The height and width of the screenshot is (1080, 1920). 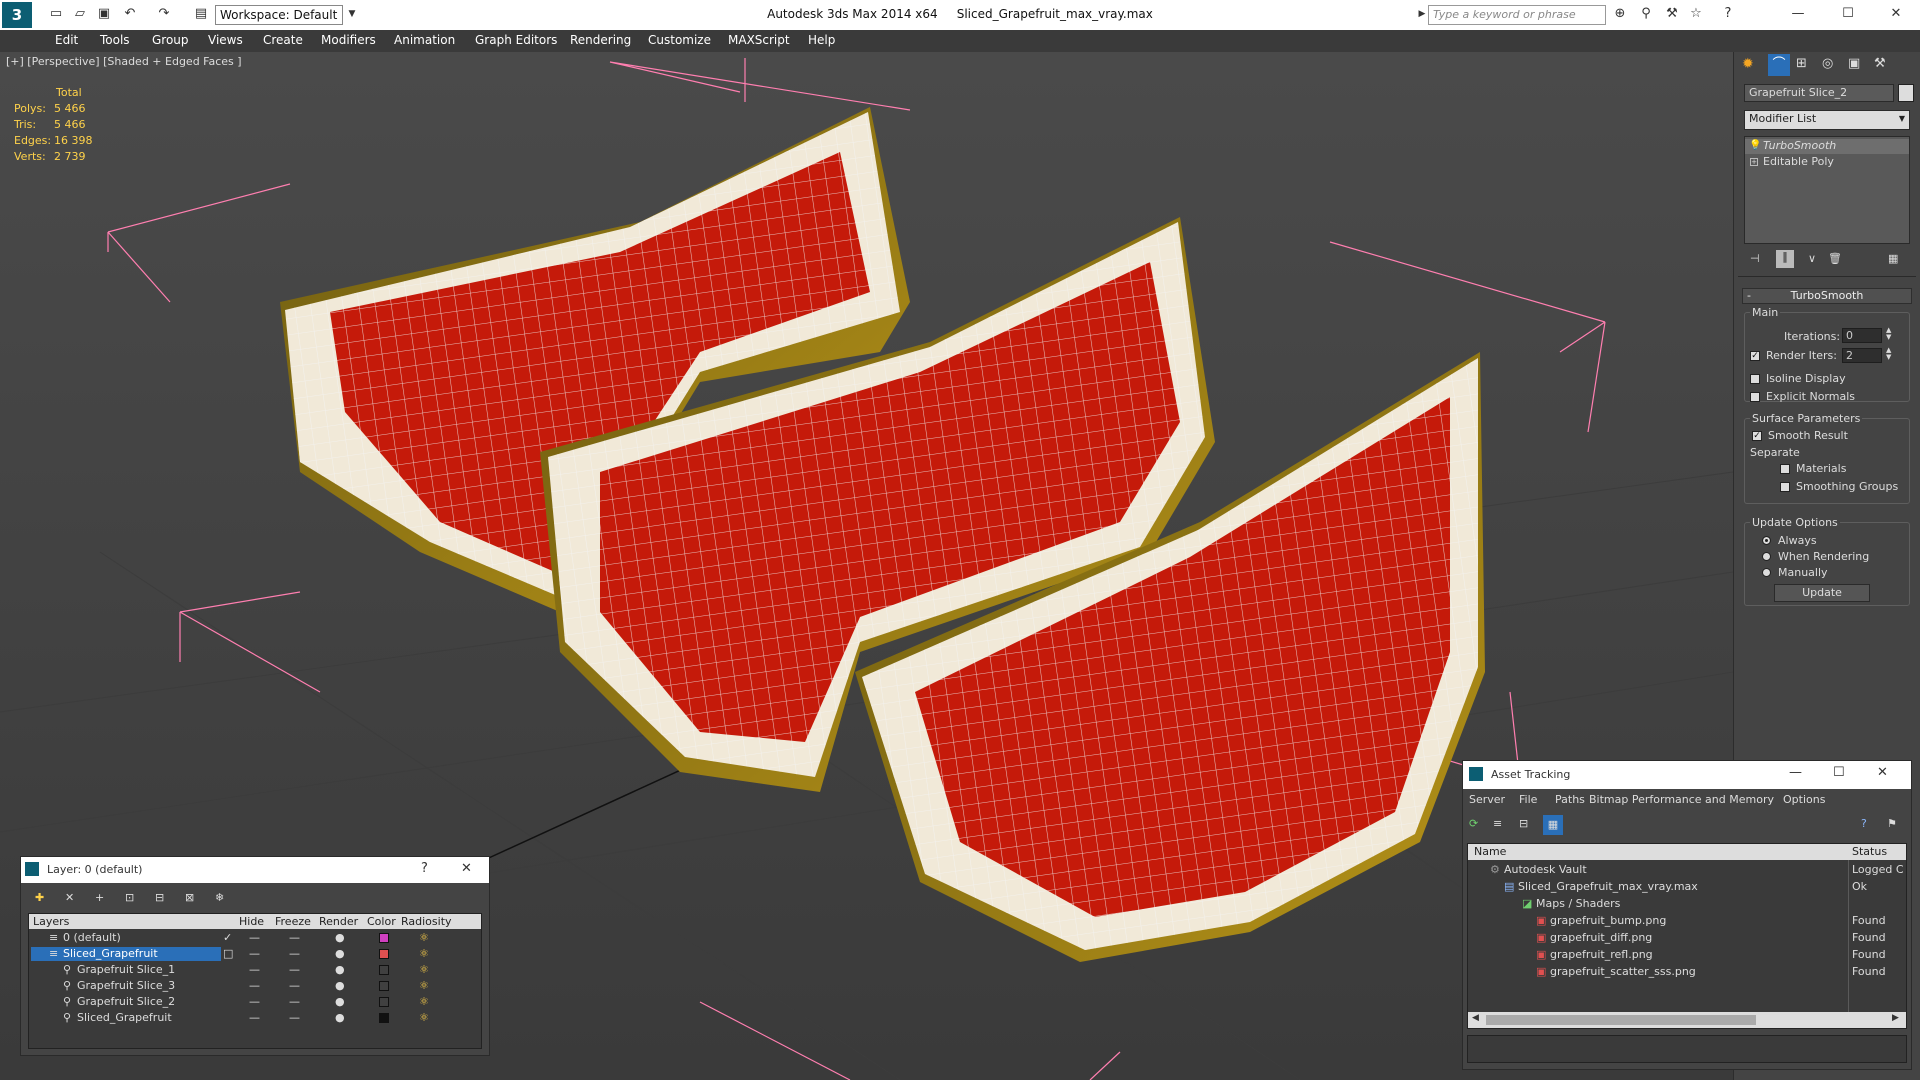 I want to click on iterations-spinner: 0, so click(x=1862, y=335).